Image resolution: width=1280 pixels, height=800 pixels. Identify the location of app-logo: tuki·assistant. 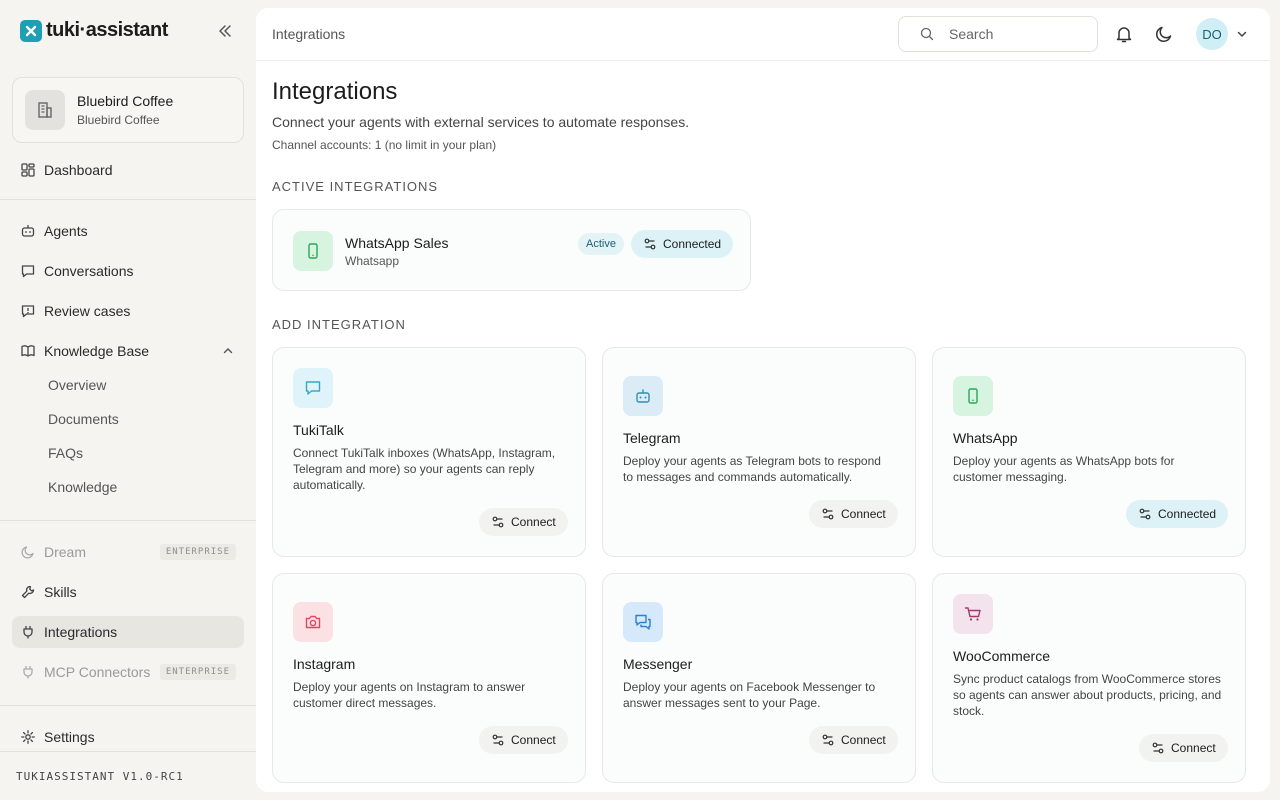
(94, 30).